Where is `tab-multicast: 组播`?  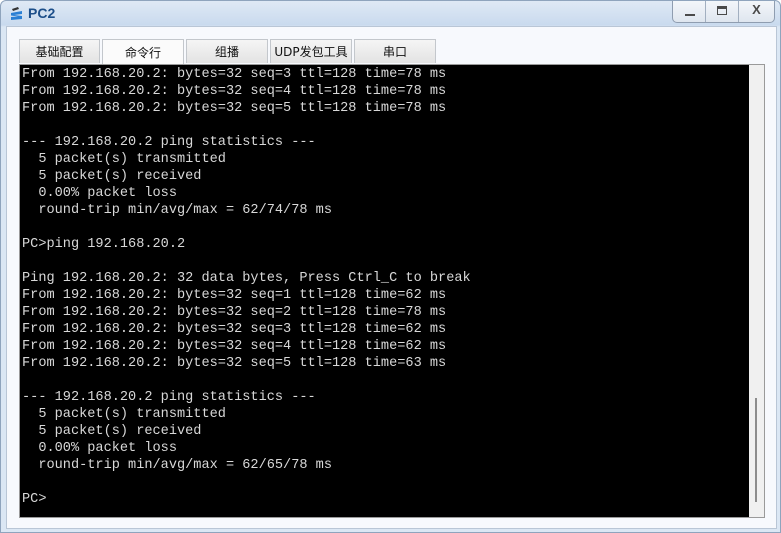 tab-multicast: 组播 is located at coordinates (227, 51).